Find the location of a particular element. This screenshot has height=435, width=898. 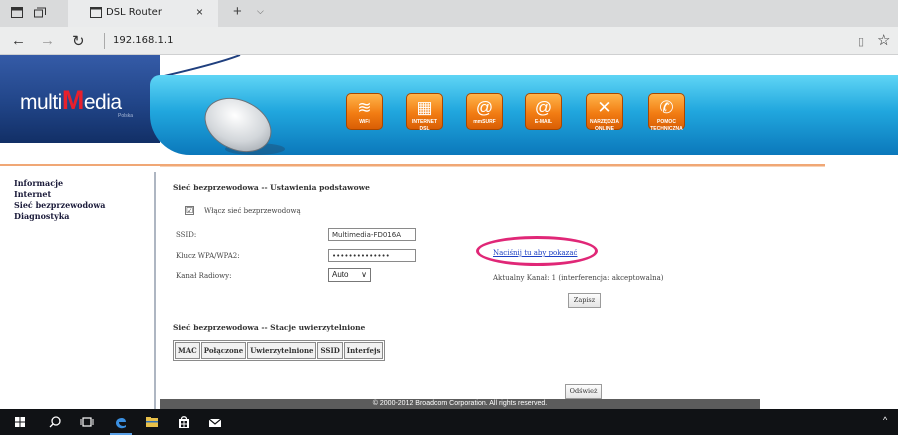

internet-dsl-button-label: INTERNET DSL is located at coordinates (424, 125).